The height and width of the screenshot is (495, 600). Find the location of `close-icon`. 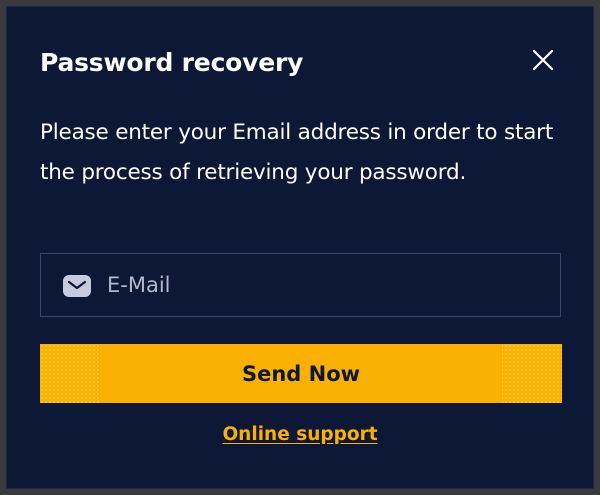

close-icon is located at coordinates (543, 60).